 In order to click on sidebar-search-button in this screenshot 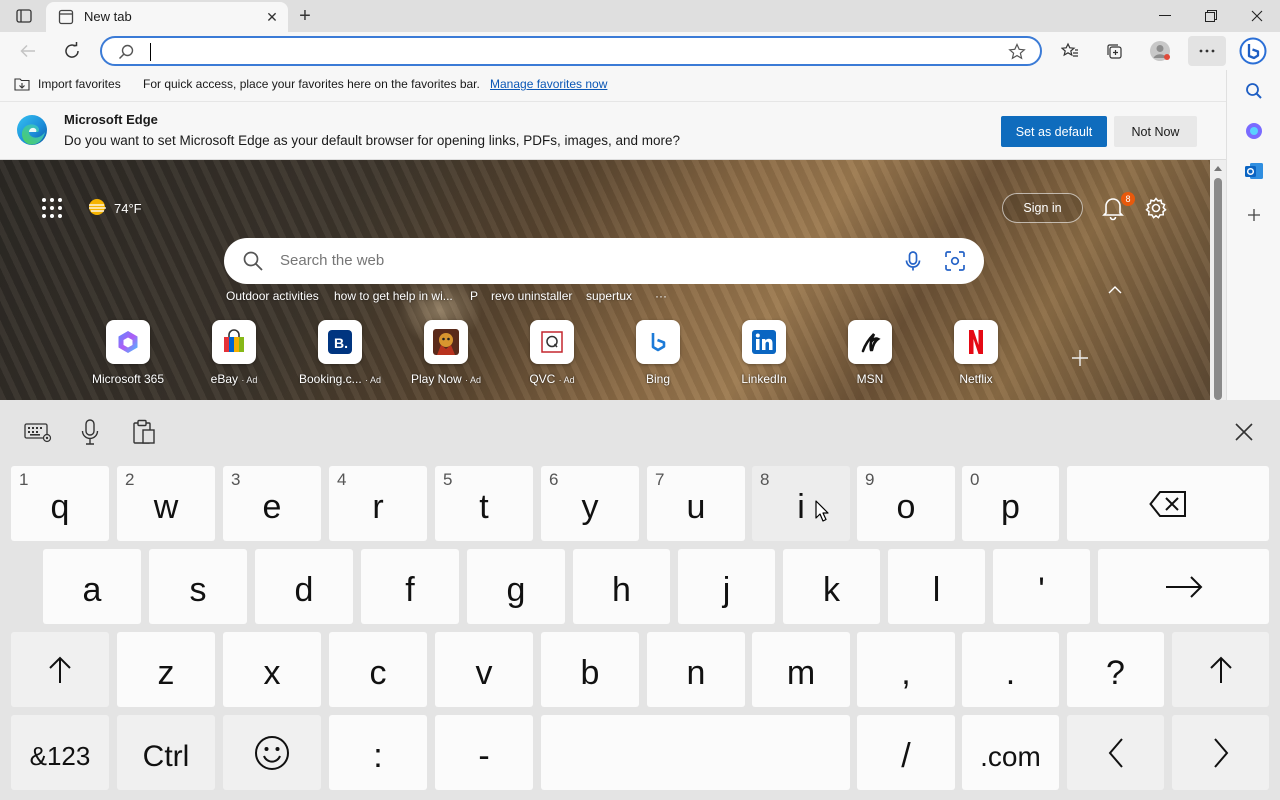, I will do `click(1254, 91)`.